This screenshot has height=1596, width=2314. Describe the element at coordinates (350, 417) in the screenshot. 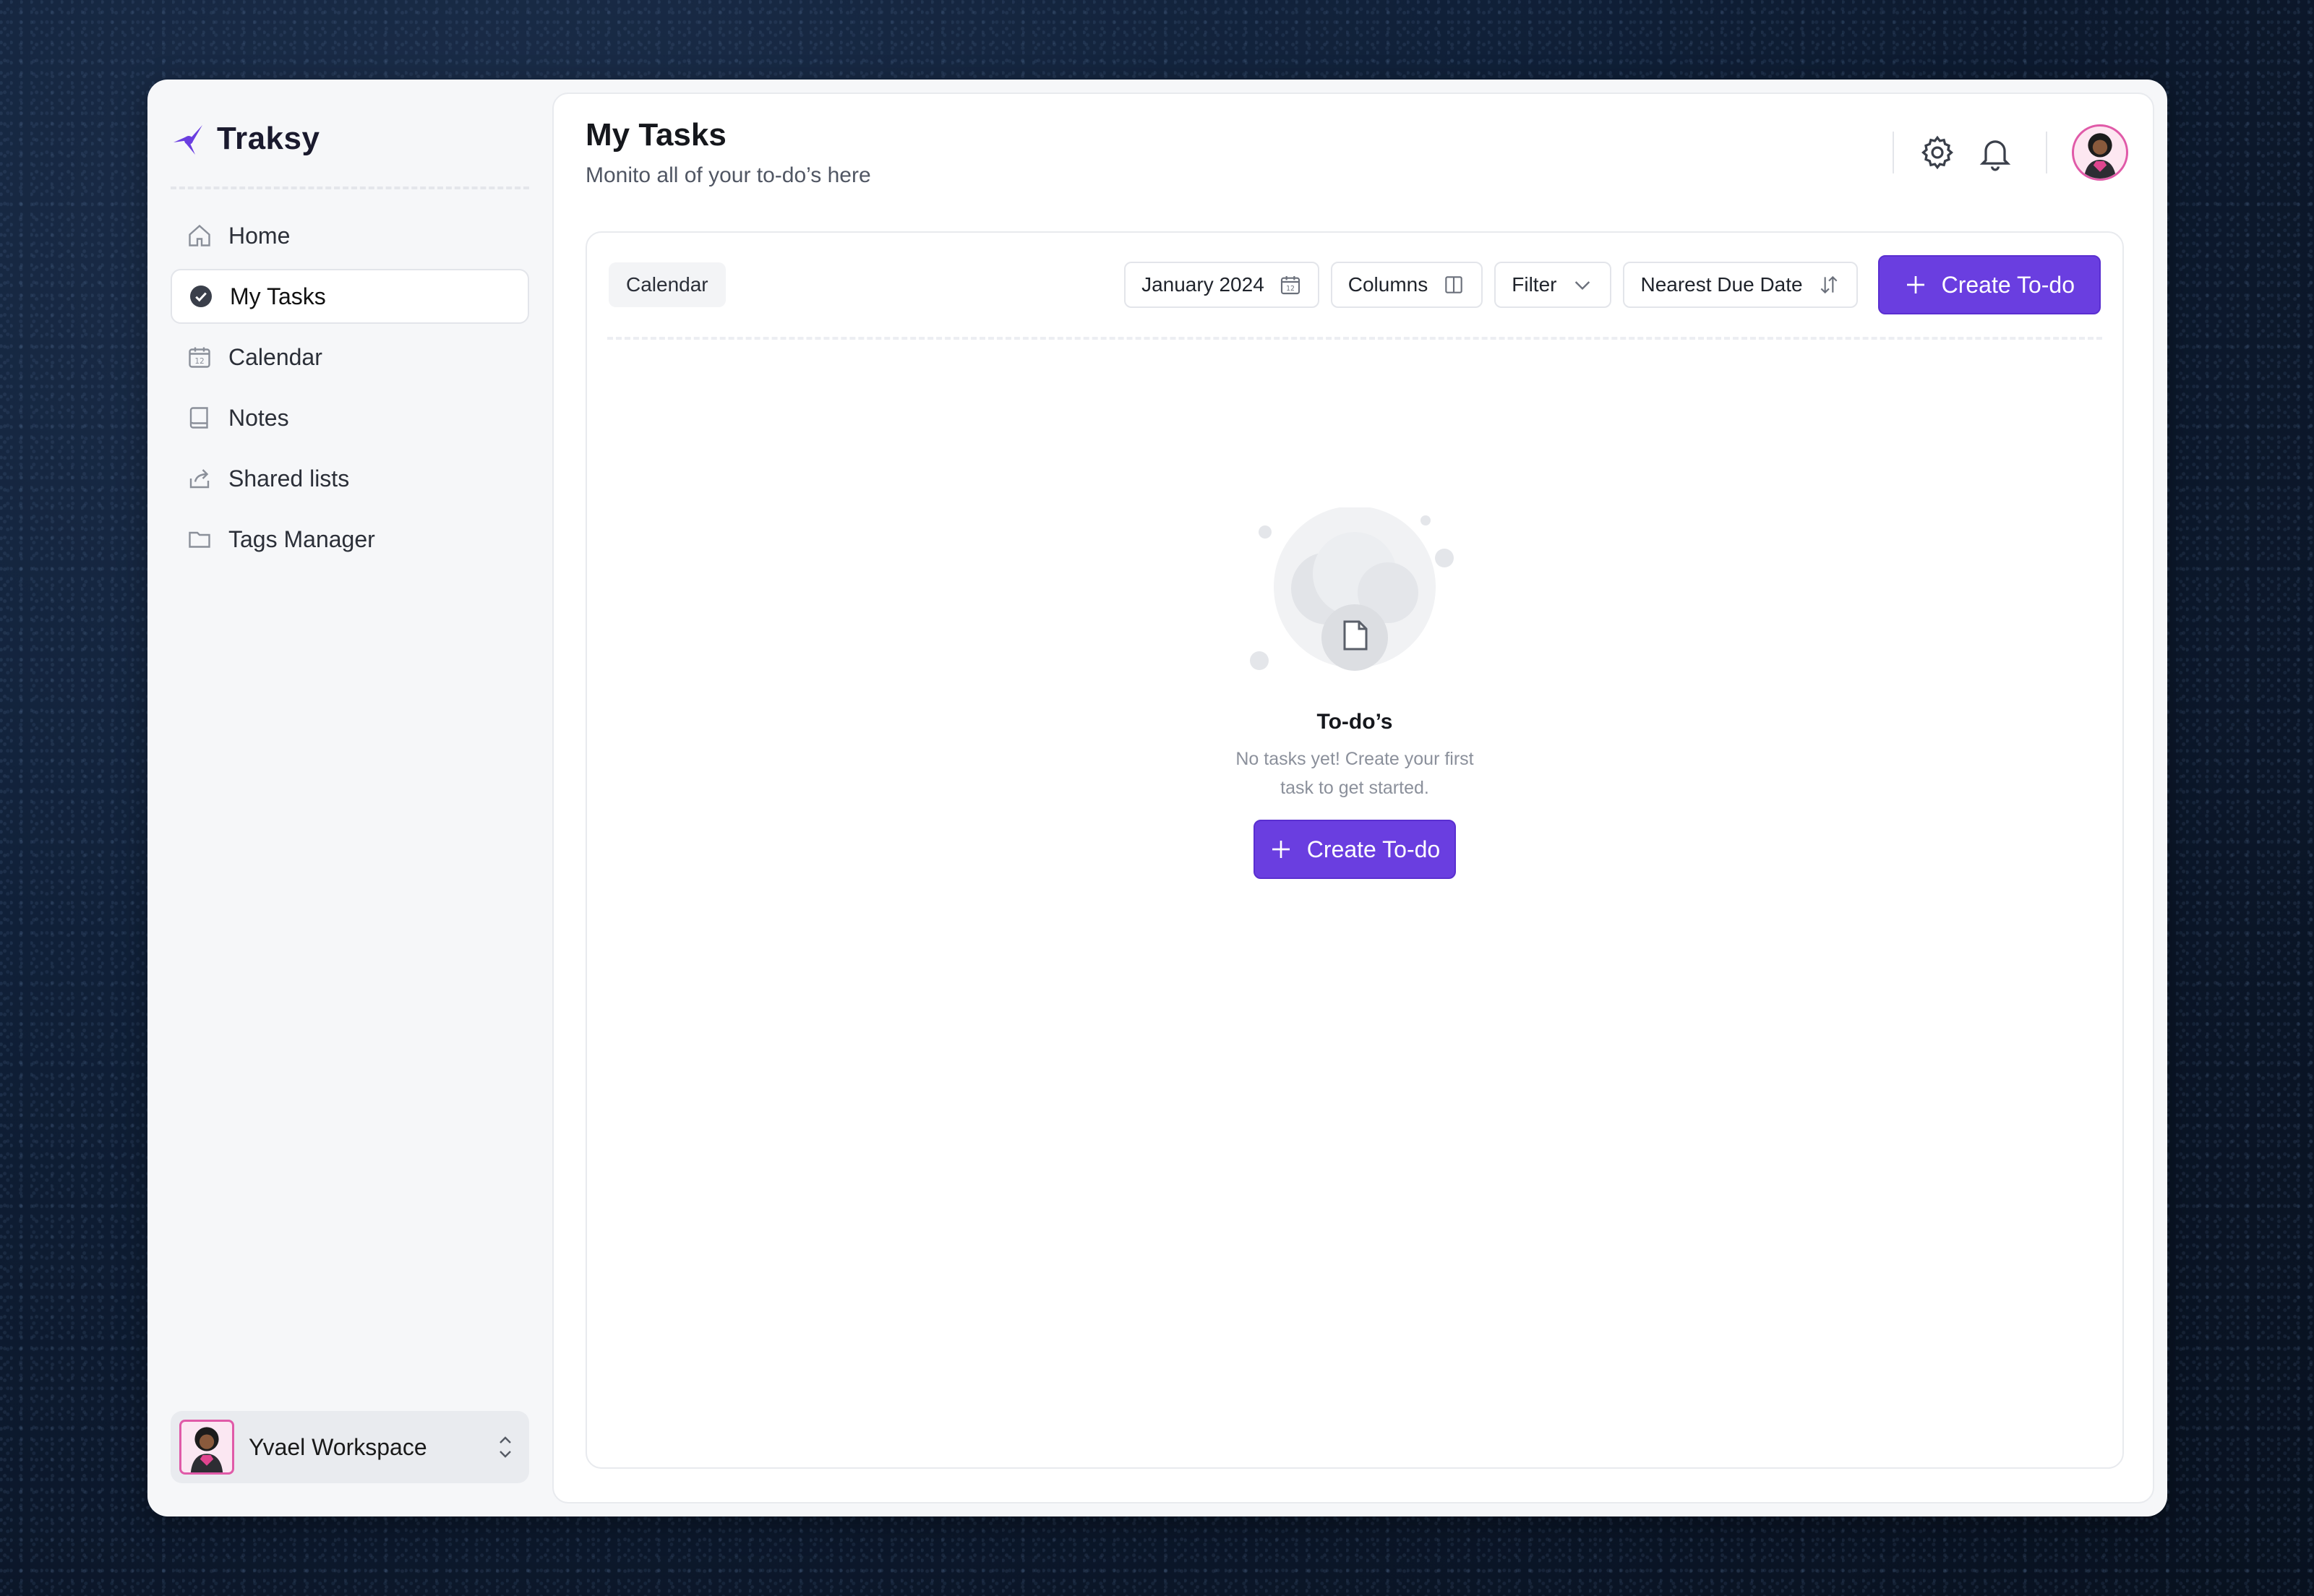

I see `sidebar-item-notes: Notes` at that location.